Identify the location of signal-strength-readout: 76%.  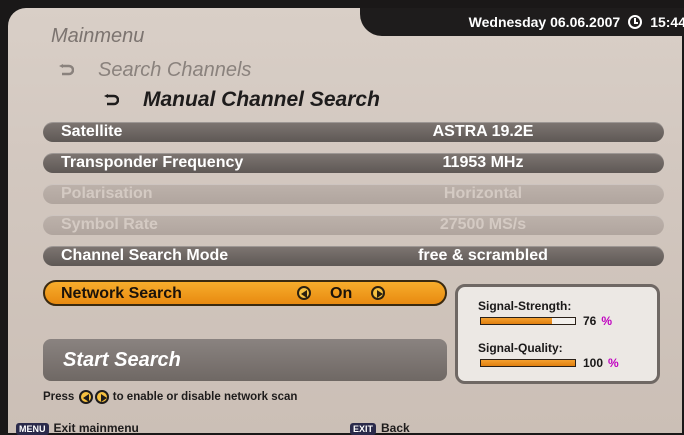
(597, 321).